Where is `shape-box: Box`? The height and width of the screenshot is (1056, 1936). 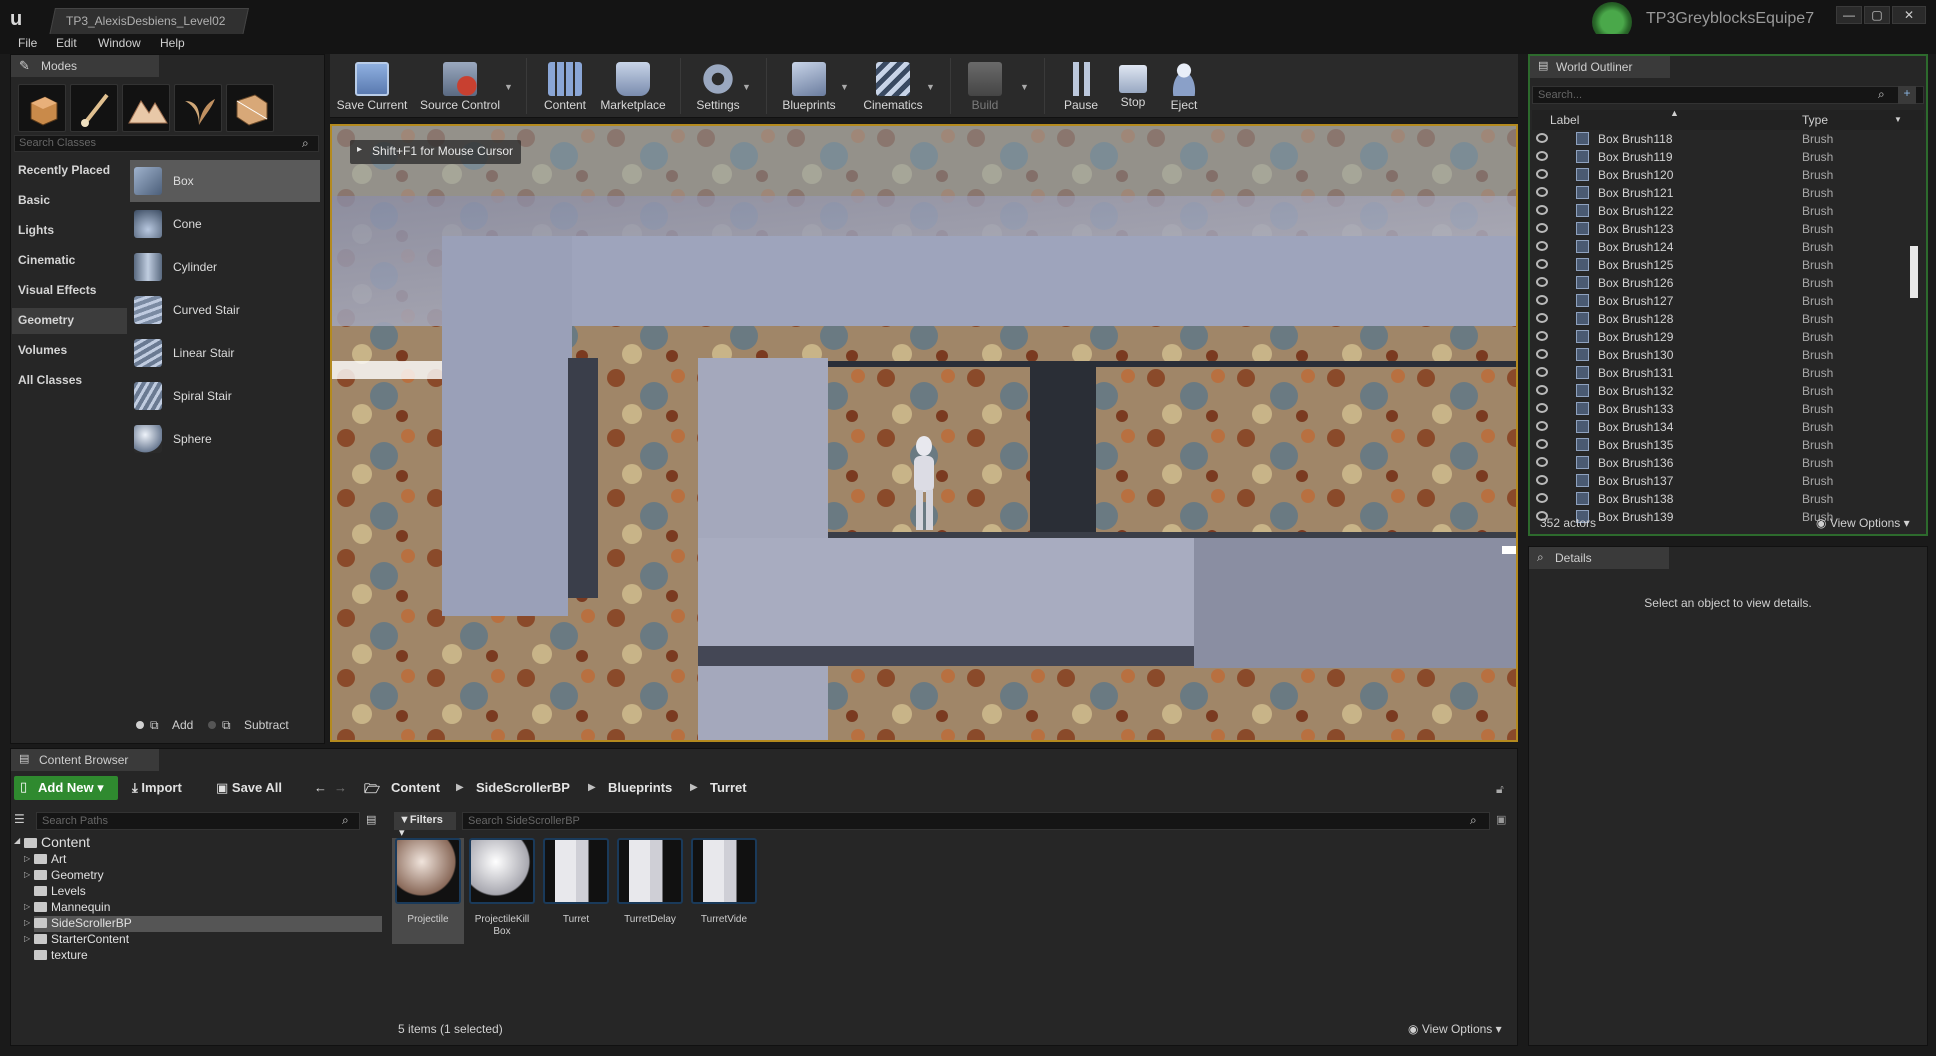 shape-box: Box is located at coordinates (225, 181).